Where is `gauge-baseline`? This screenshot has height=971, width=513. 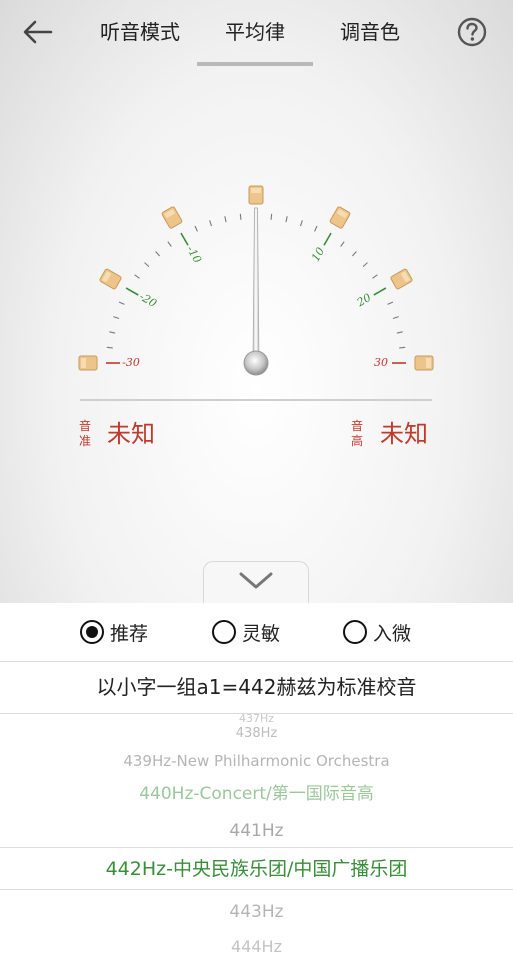
gauge-baseline is located at coordinates (256, 400).